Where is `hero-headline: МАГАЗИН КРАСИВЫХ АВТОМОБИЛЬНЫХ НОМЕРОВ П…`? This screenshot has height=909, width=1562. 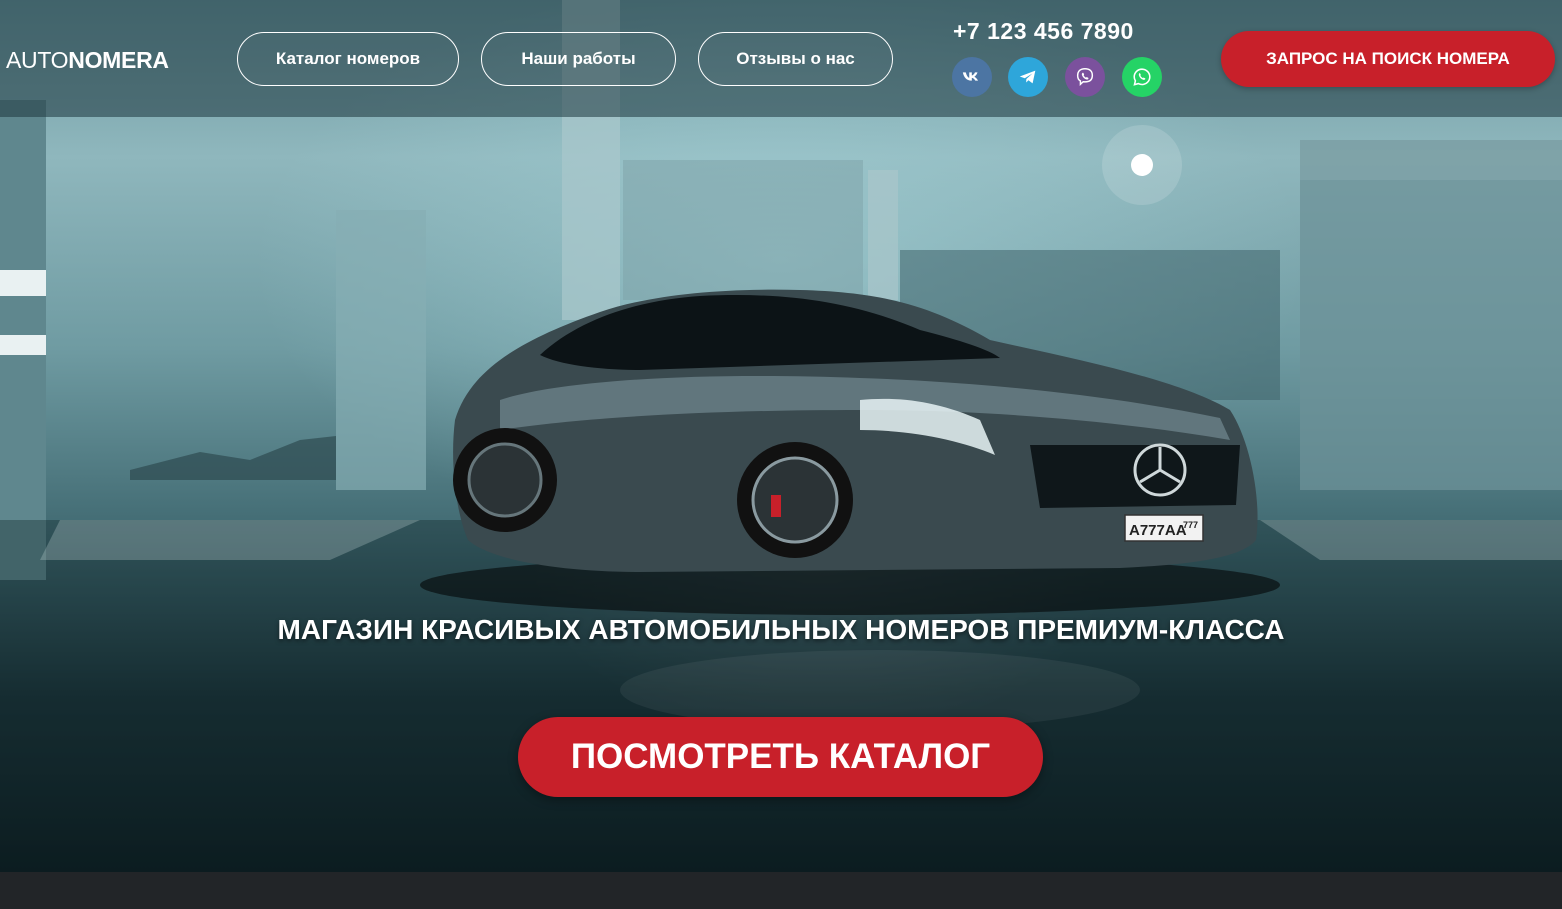
hero-headline: МАГАЗИН КРАСИВЫХ АВТОМОБИЛЬНЫХ НОМЕРОВ П… is located at coordinates (781, 629).